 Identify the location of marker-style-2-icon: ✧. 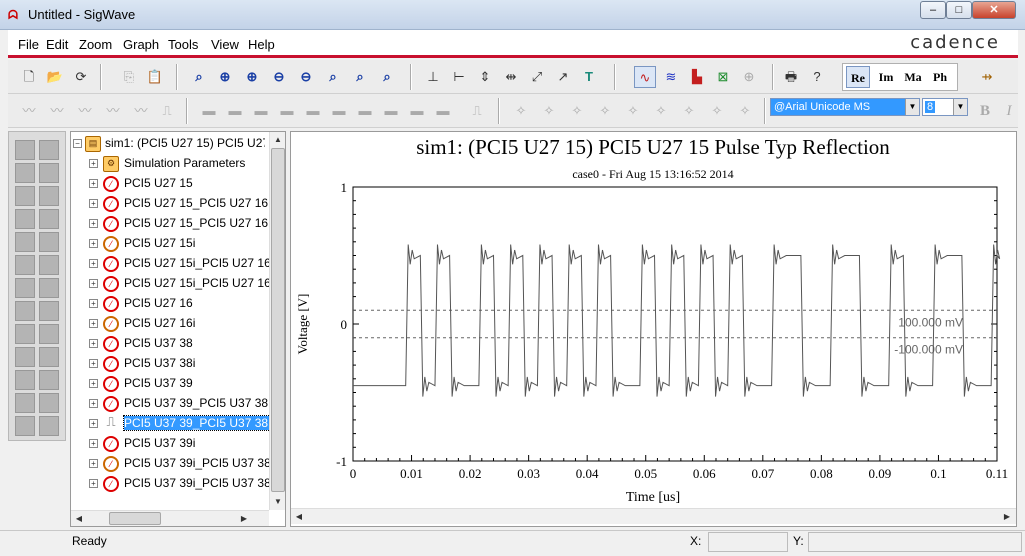
(549, 111).